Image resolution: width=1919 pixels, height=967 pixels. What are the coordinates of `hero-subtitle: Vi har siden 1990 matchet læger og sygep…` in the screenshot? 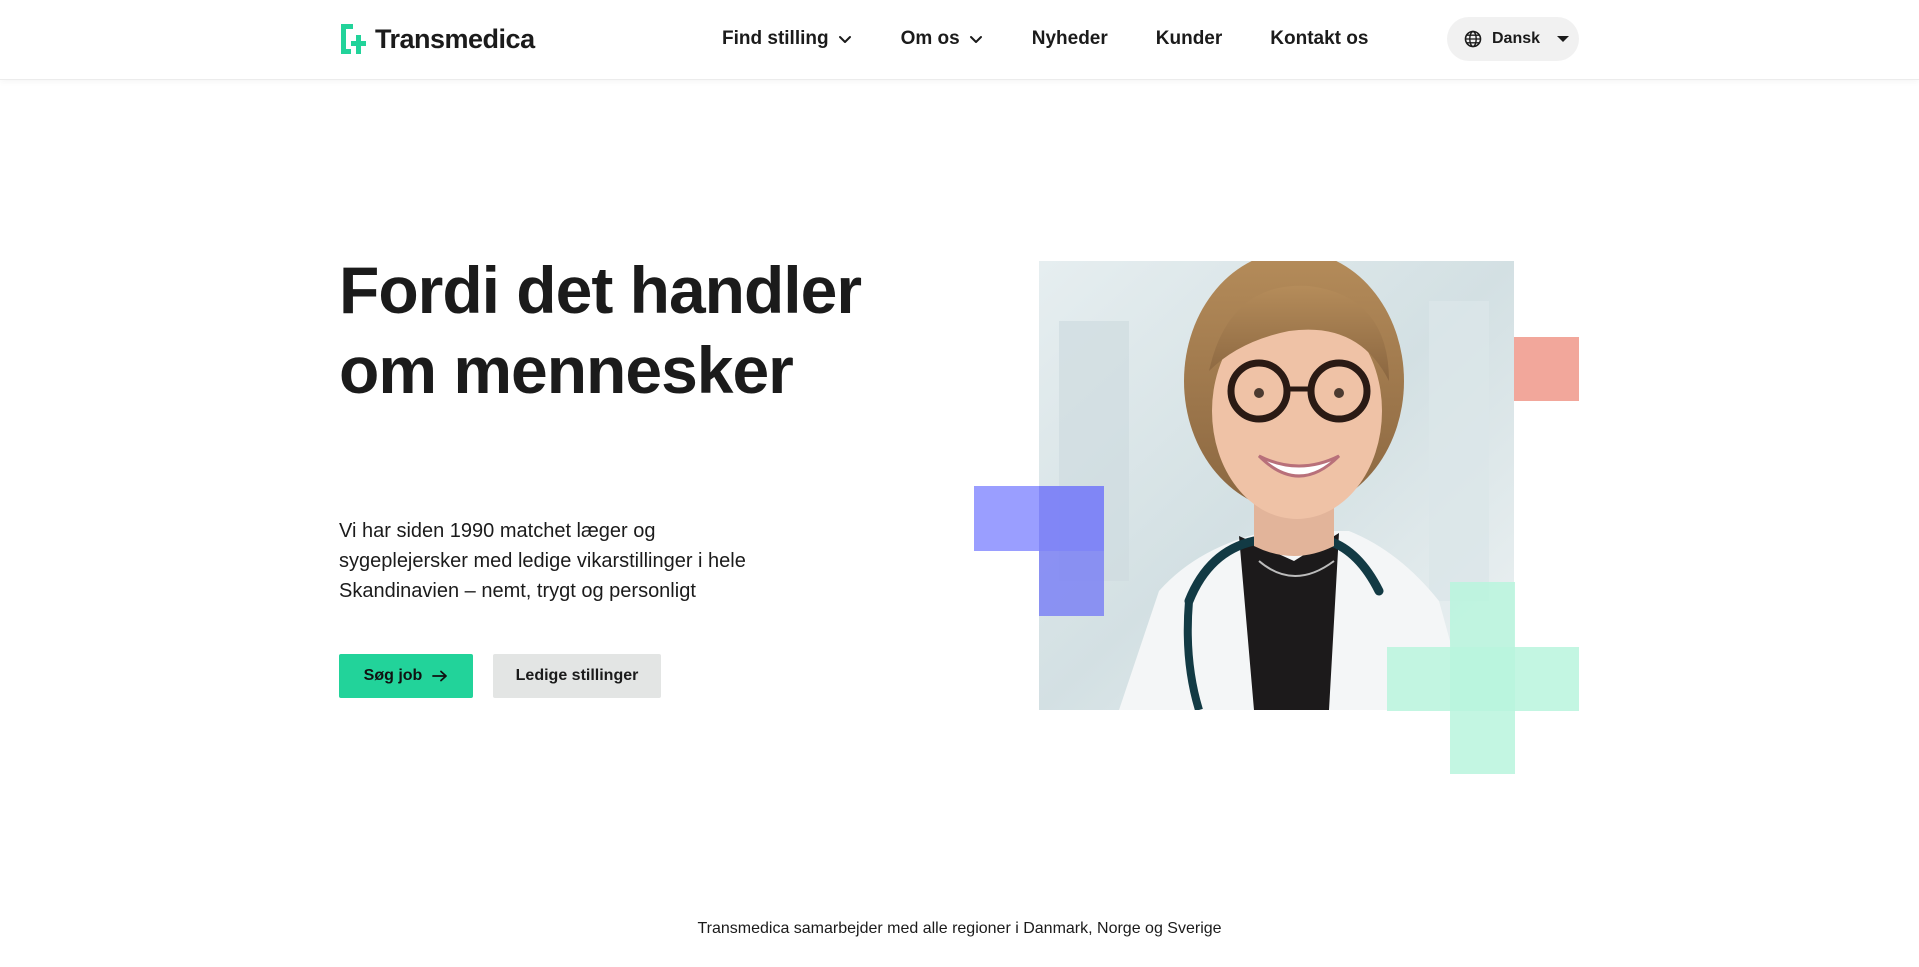 It's located at (542, 561).